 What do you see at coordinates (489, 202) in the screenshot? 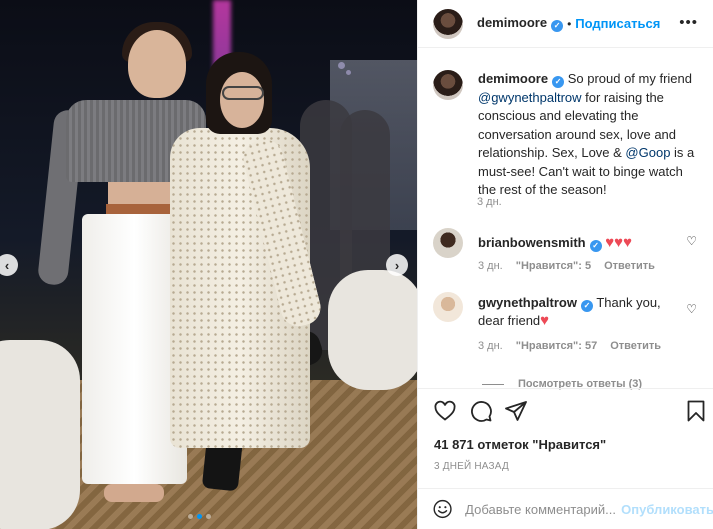
I see `caption-time: 3 дн.` at bounding box center [489, 202].